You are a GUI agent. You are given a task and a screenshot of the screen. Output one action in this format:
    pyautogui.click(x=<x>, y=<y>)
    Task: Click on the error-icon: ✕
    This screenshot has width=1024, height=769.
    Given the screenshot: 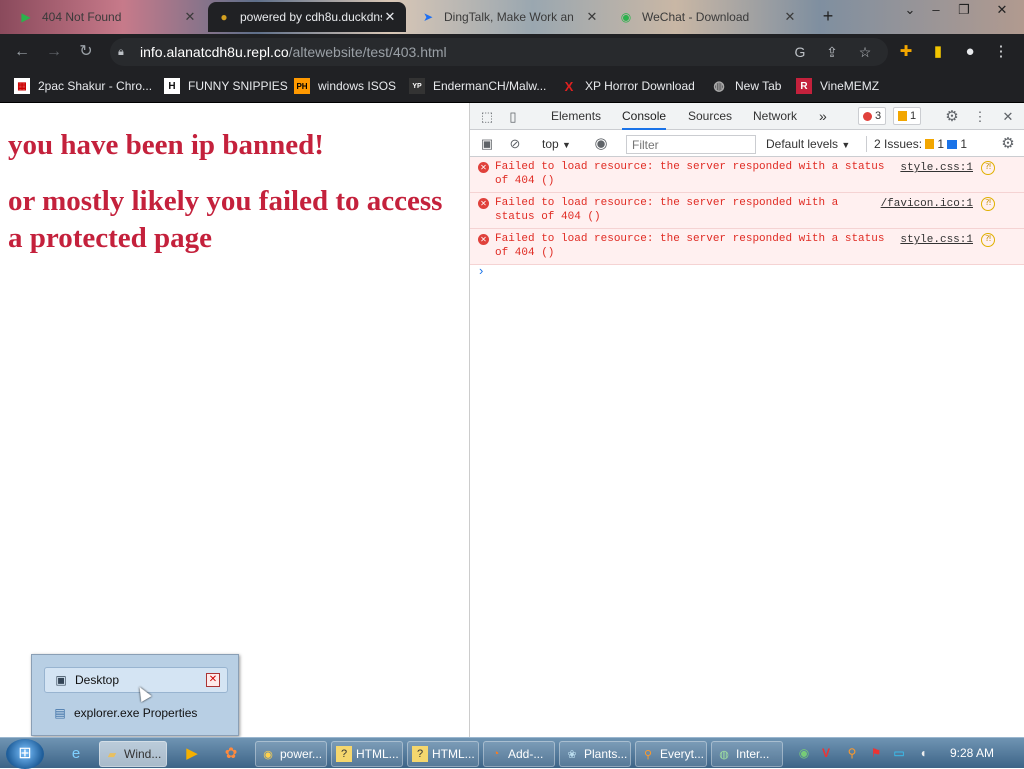 What is the action you would take?
    pyautogui.click(x=483, y=203)
    